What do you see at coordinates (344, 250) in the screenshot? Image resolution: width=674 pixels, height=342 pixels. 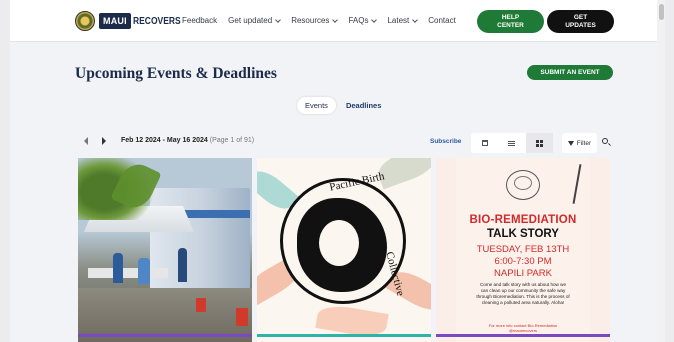 I see `event-card-2: Pacific Birth Collective` at bounding box center [344, 250].